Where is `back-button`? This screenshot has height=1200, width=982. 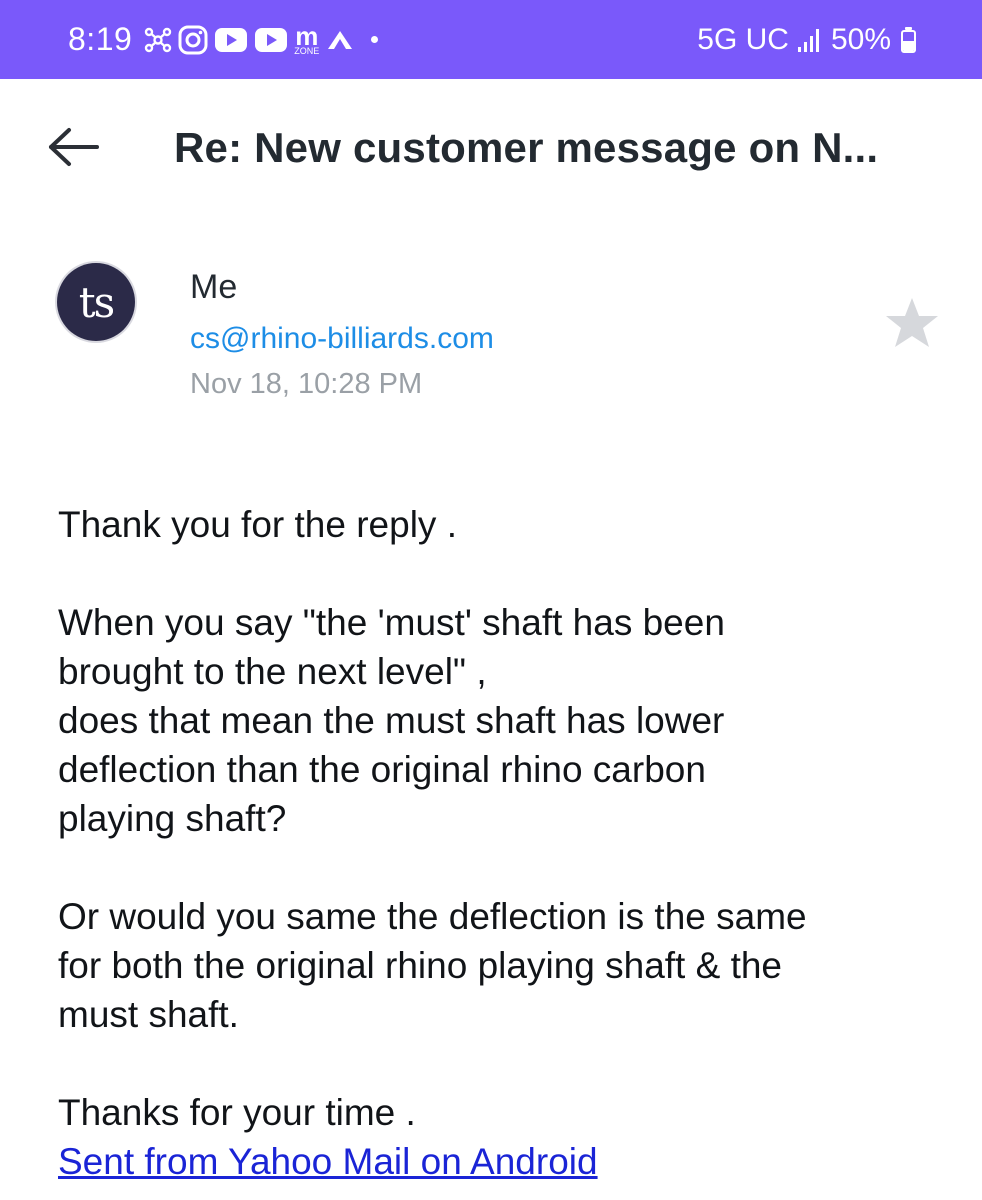 back-button is located at coordinates (74, 149).